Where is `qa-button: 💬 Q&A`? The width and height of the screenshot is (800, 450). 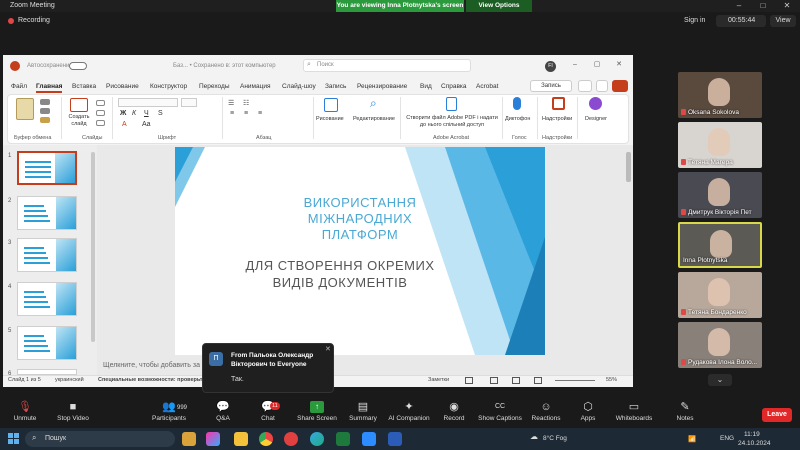 qa-button: 💬 Q&A is located at coordinates (223, 411).